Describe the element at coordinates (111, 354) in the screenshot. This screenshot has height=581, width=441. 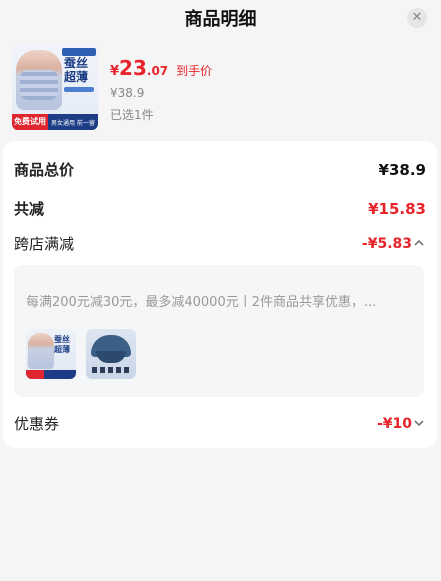
I see `promo-item-umbrella` at that location.